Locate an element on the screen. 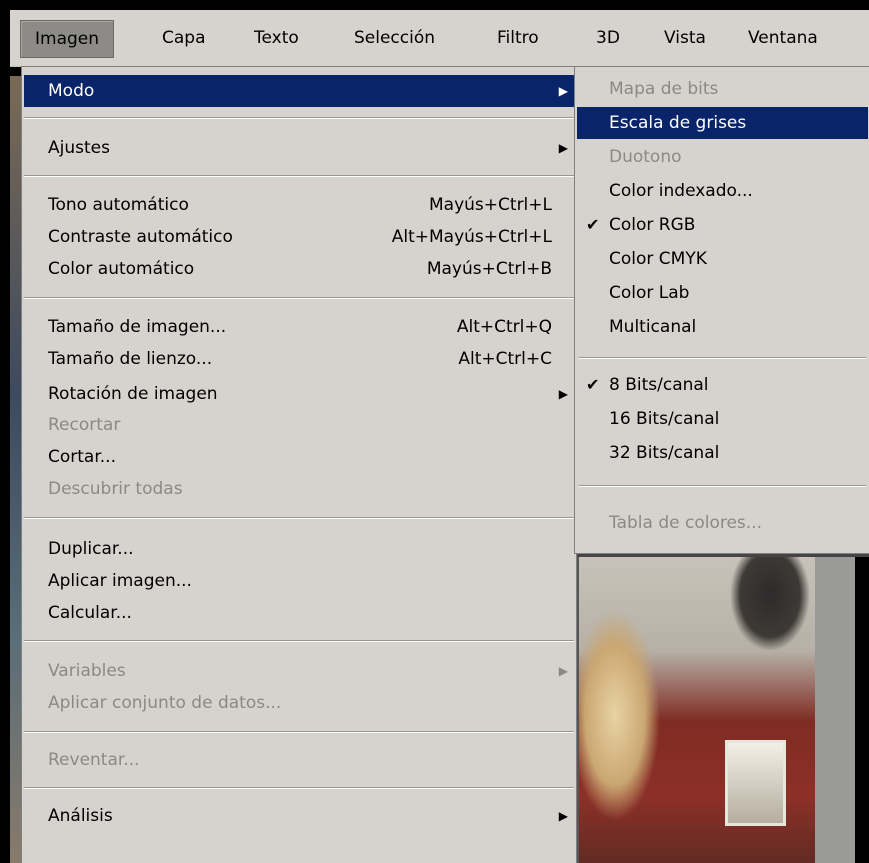 The image size is (869, 863). menu-item-tamano-lienzo: Tamaño de lienzo... Alt+Ctrl+C is located at coordinates (299, 359).